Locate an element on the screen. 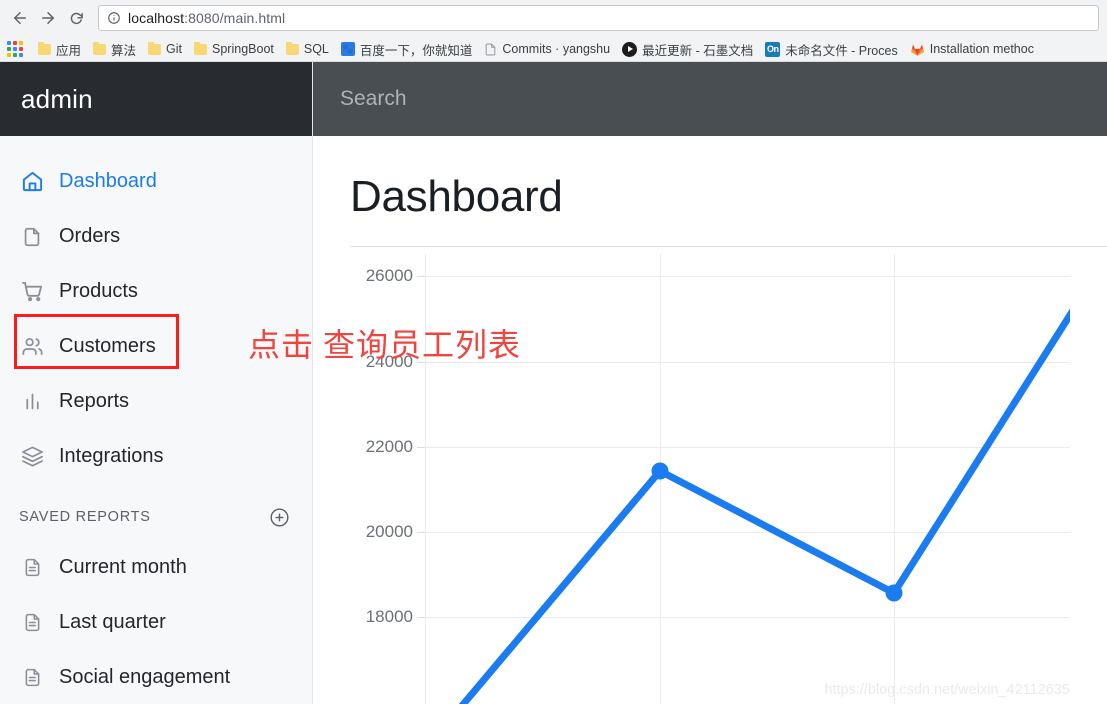 The image size is (1107, 704). onenote-icon: On is located at coordinates (773, 49).